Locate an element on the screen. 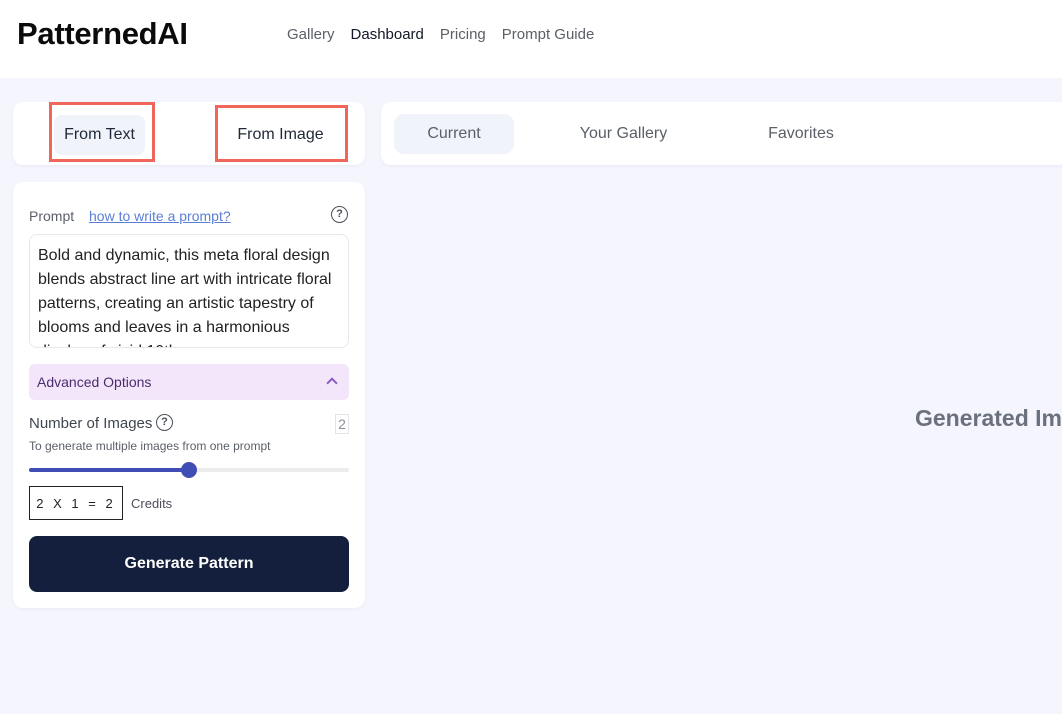 The height and width of the screenshot is (714, 1062). generate-pattern-button: Generate Pattern is located at coordinates (189, 564).